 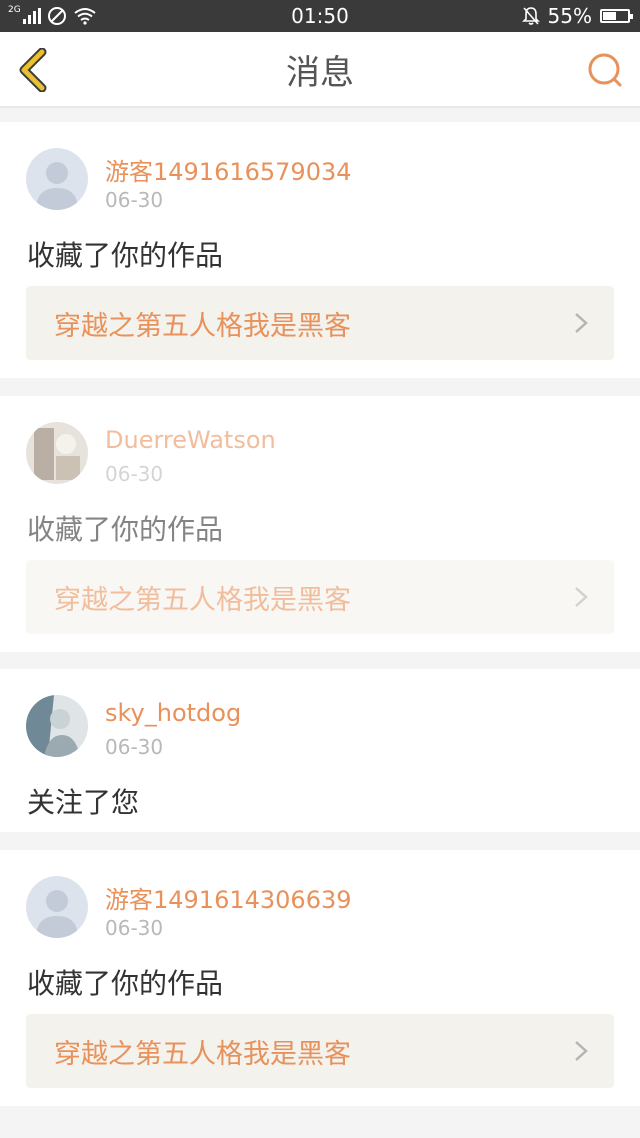 What do you see at coordinates (320, 16) in the screenshot?
I see `status-bar: 2G 01:50 55%` at bounding box center [320, 16].